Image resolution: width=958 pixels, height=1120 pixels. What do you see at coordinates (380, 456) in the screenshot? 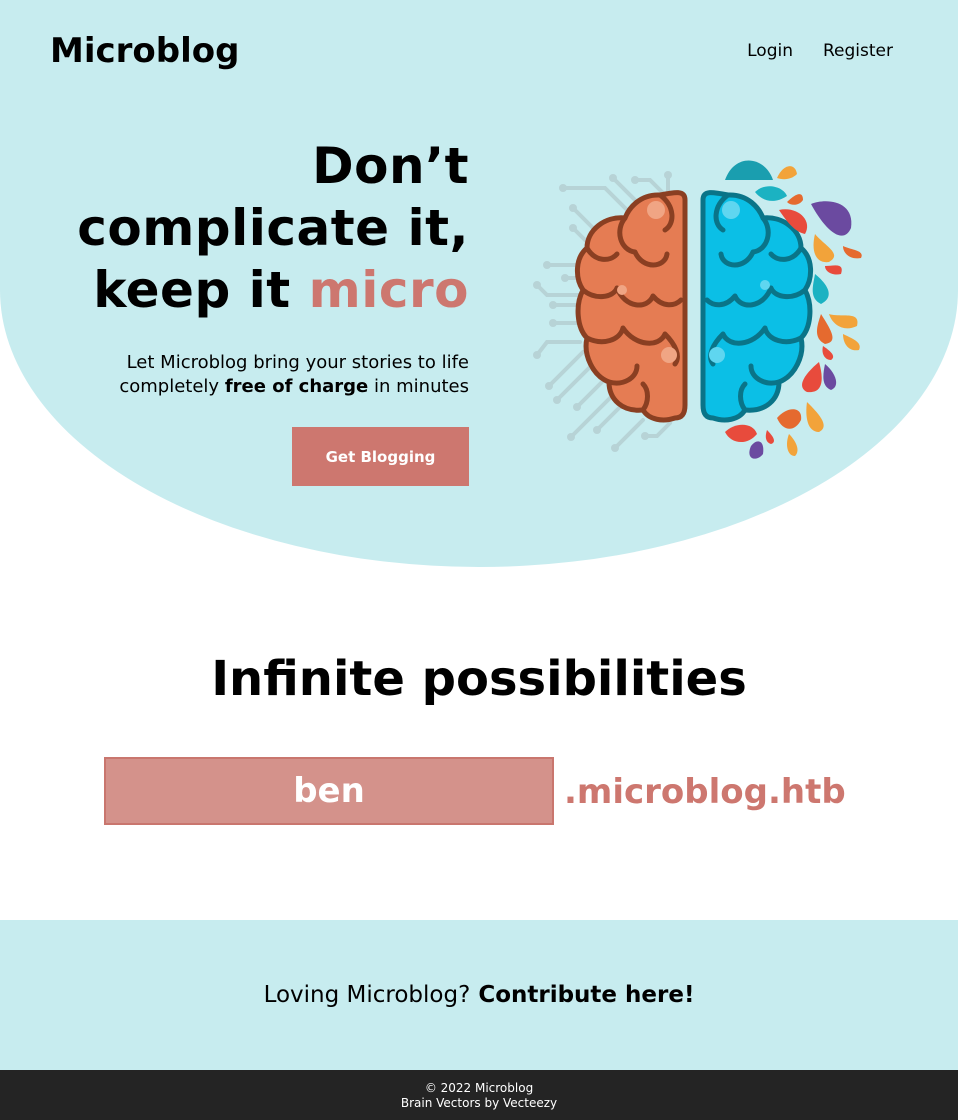
I see `get-blogging-button: Get Blogging` at bounding box center [380, 456].